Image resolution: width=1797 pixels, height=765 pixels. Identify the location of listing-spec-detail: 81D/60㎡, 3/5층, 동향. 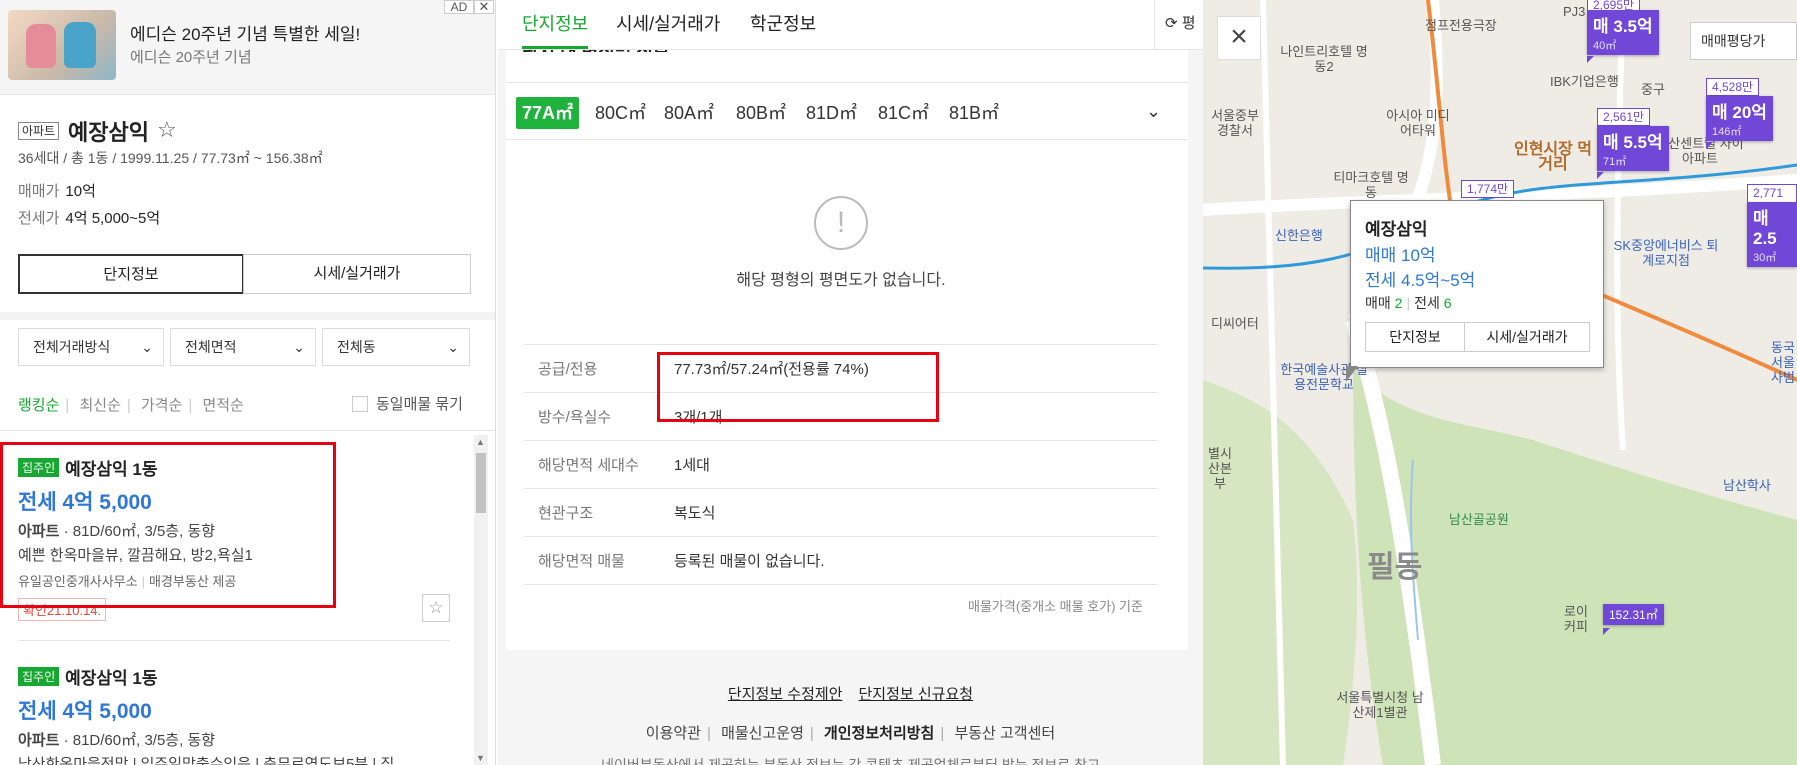
(144, 531).